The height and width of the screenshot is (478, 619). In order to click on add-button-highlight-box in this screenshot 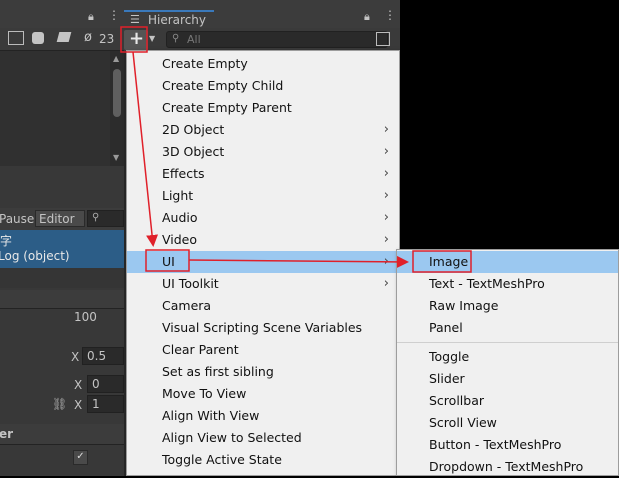, I will do `click(134, 39)`.